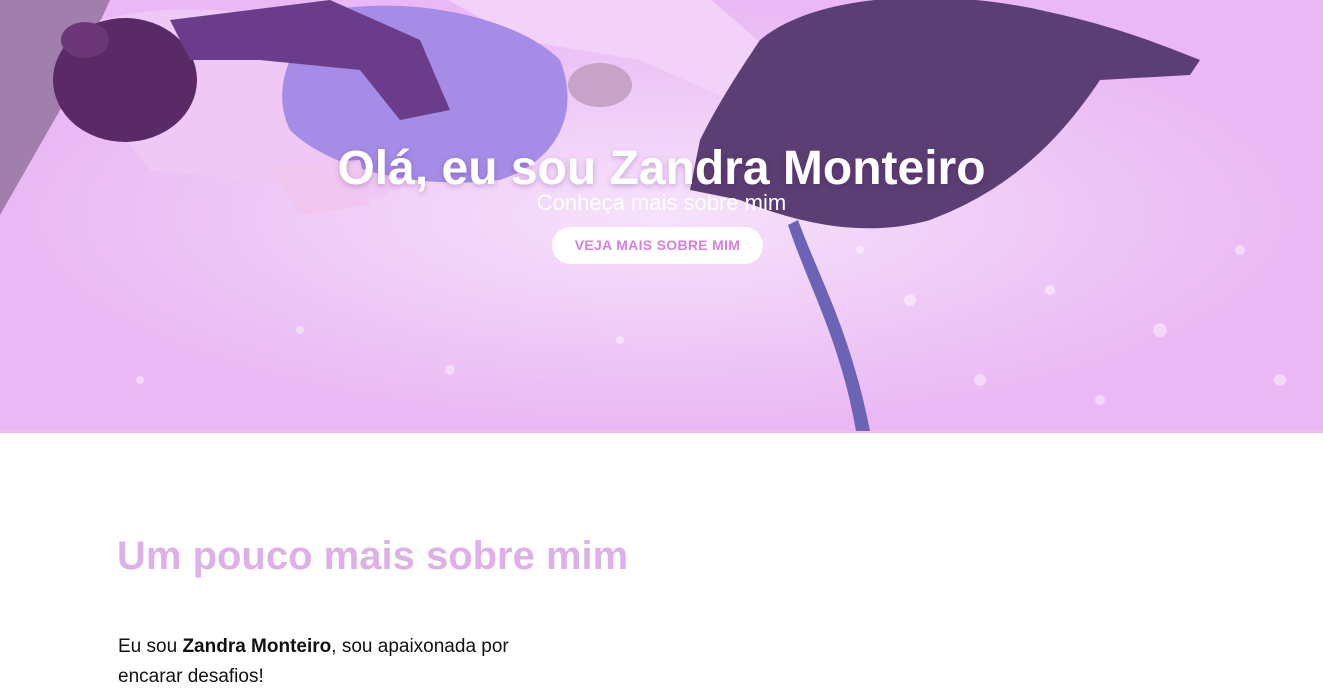 This screenshot has height=692, width=1323. Describe the element at coordinates (150, 646) in the screenshot. I see `about-text-intro: Eu sou` at that location.